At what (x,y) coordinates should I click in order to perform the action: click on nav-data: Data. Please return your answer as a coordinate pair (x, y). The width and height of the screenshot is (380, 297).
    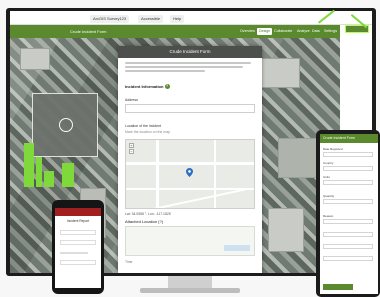
    Looking at the image, I should click on (316, 31).